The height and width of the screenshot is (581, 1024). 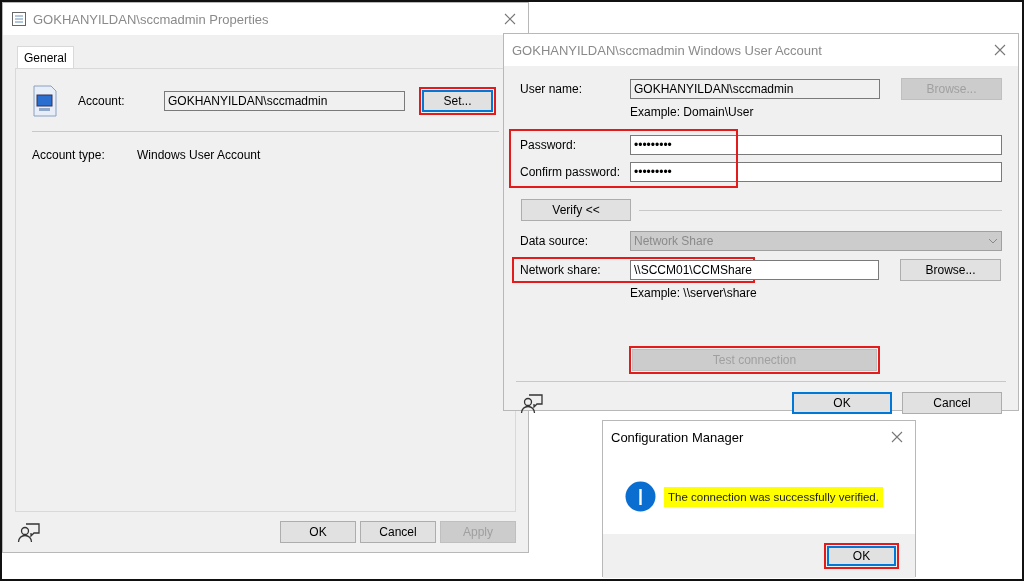 What do you see at coordinates (549, 145) in the screenshot?
I see `field-label: Password:` at bounding box center [549, 145].